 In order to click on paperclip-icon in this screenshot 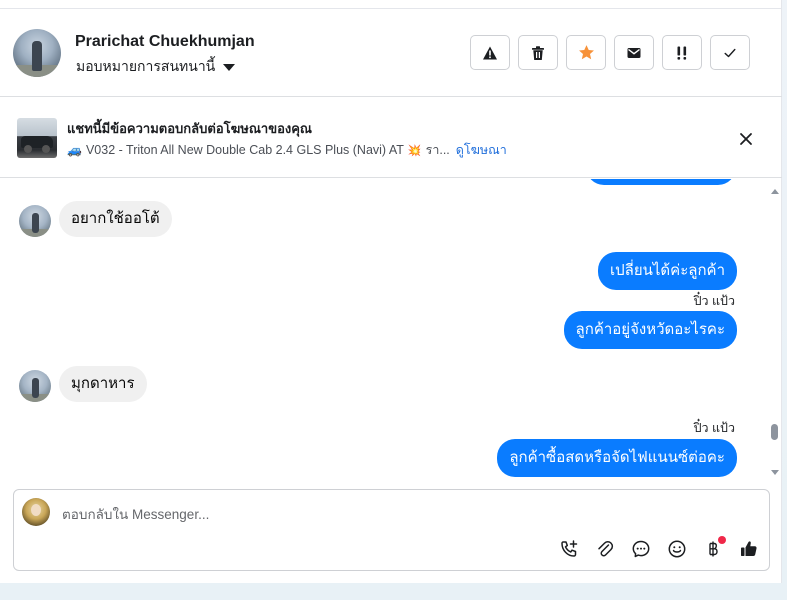, I will do `click(606, 549)`.